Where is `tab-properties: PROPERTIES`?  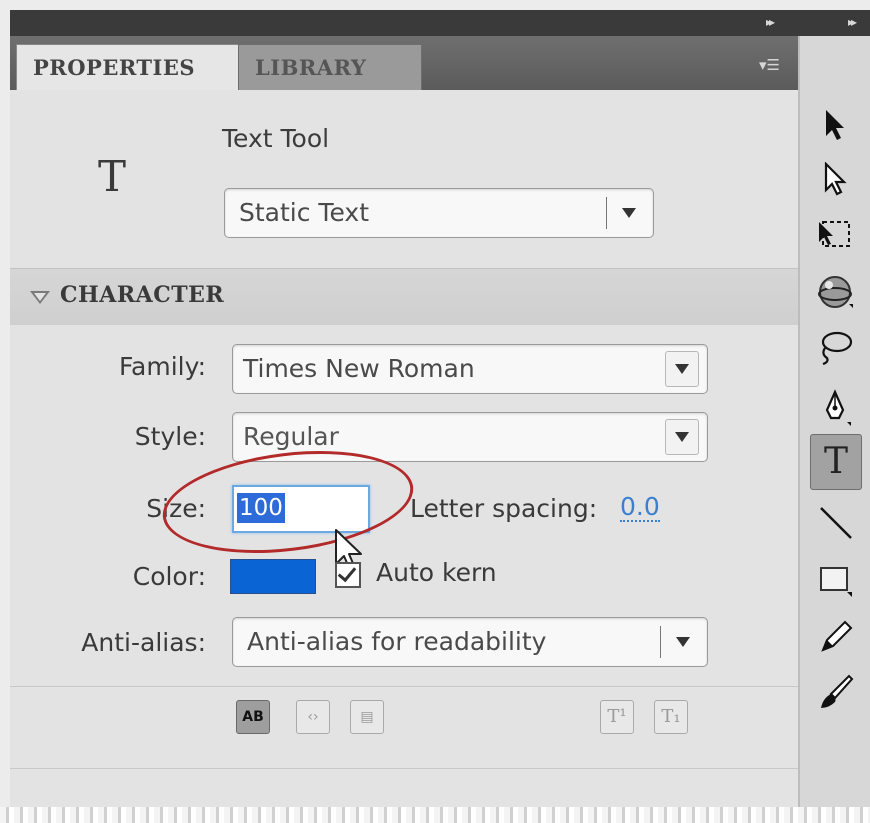 tab-properties: PROPERTIES is located at coordinates (129, 67).